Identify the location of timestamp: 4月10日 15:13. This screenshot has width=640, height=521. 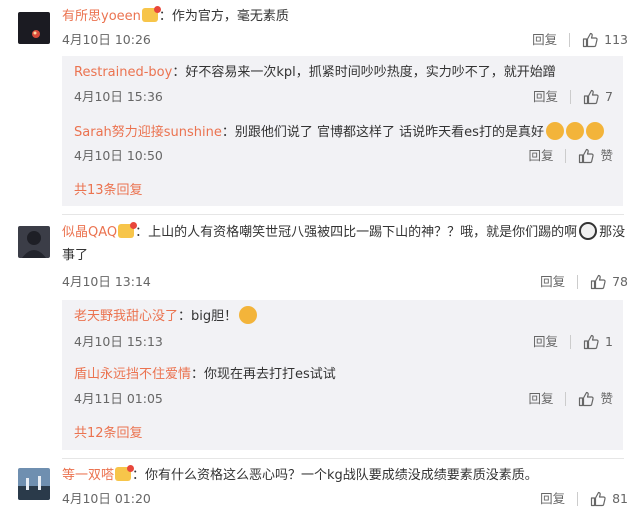
(118, 341).